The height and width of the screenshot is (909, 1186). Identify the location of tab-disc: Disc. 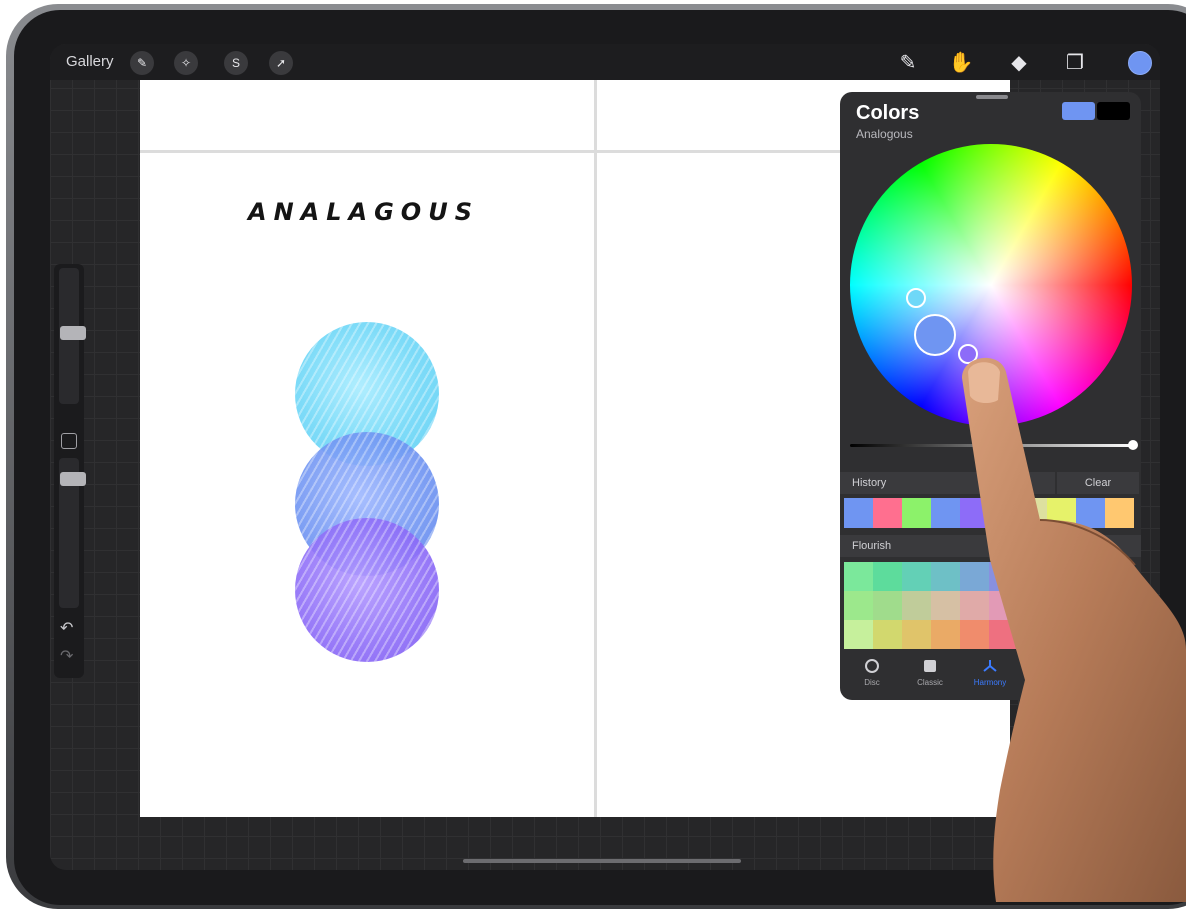
(872, 672).